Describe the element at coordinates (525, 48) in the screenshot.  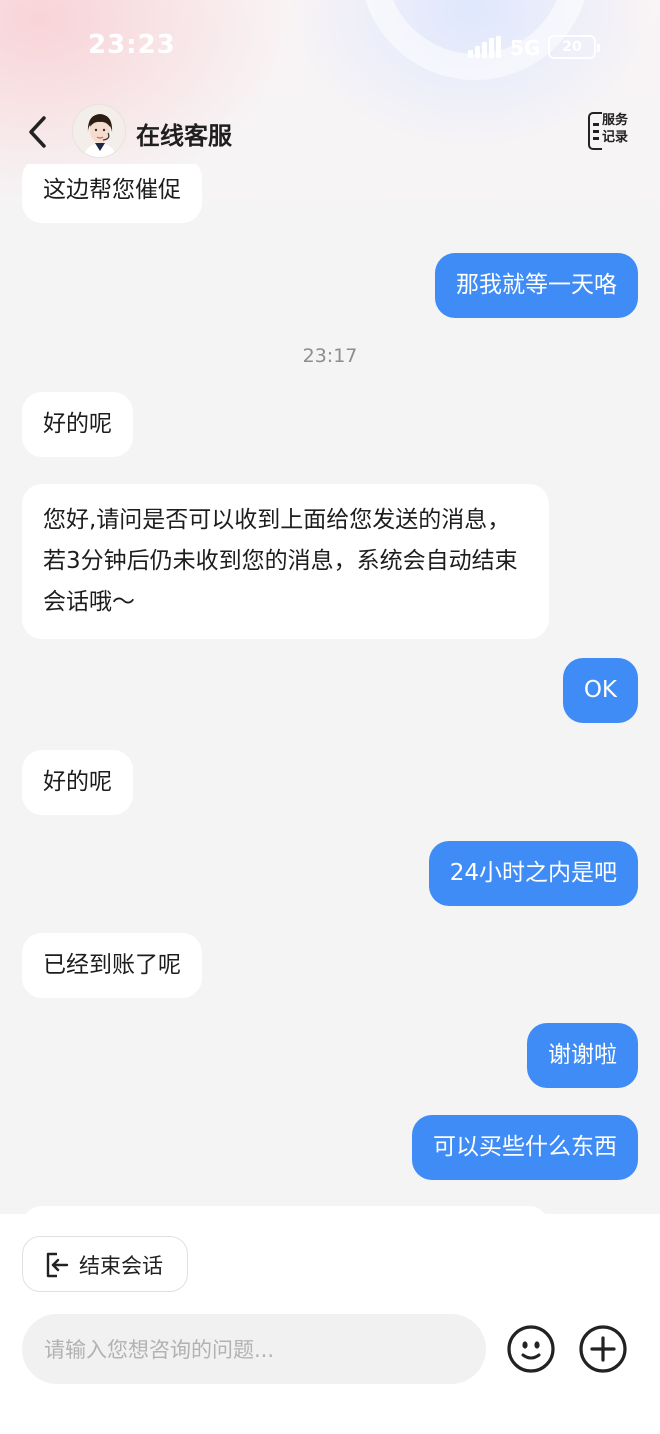
I see `network-type: 5G` at that location.